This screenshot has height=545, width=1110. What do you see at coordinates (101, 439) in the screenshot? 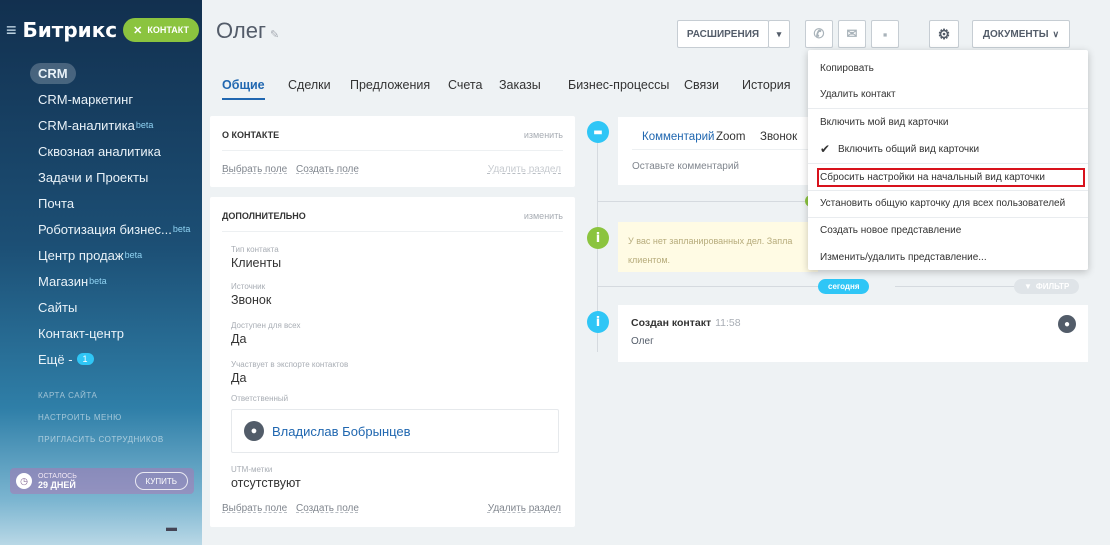
I see `invite-employees-link: ПРИГЛАСИТЬ СОТРУДНИКОВ` at bounding box center [101, 439].